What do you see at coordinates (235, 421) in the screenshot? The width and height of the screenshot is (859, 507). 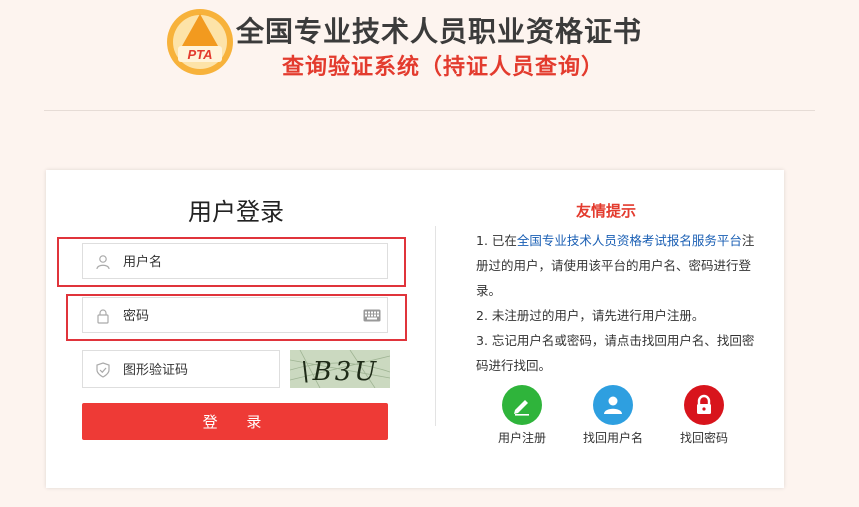 I see `login-button: 登 录` at bounding box center [235, 421].